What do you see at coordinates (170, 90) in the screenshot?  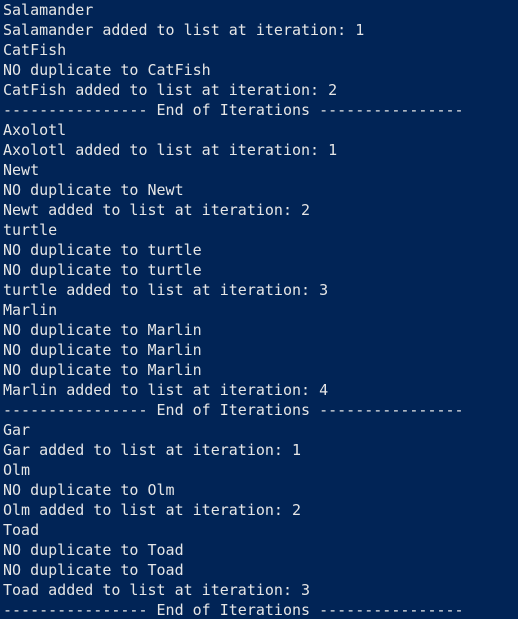 I see `output-line: CatFish added to list at iteration: 2` at bounding box center [170, 90].